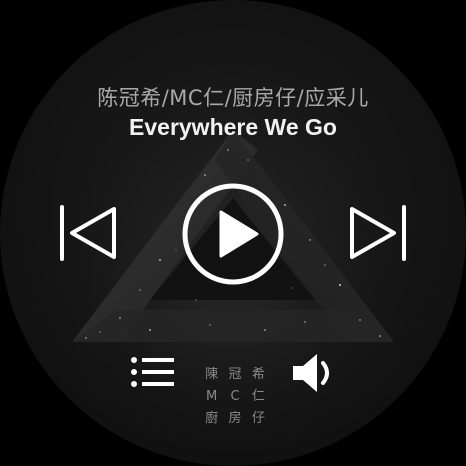 The width and height of the screenshot is (466, 466). I want to click on previous-button, so click(90, 233).